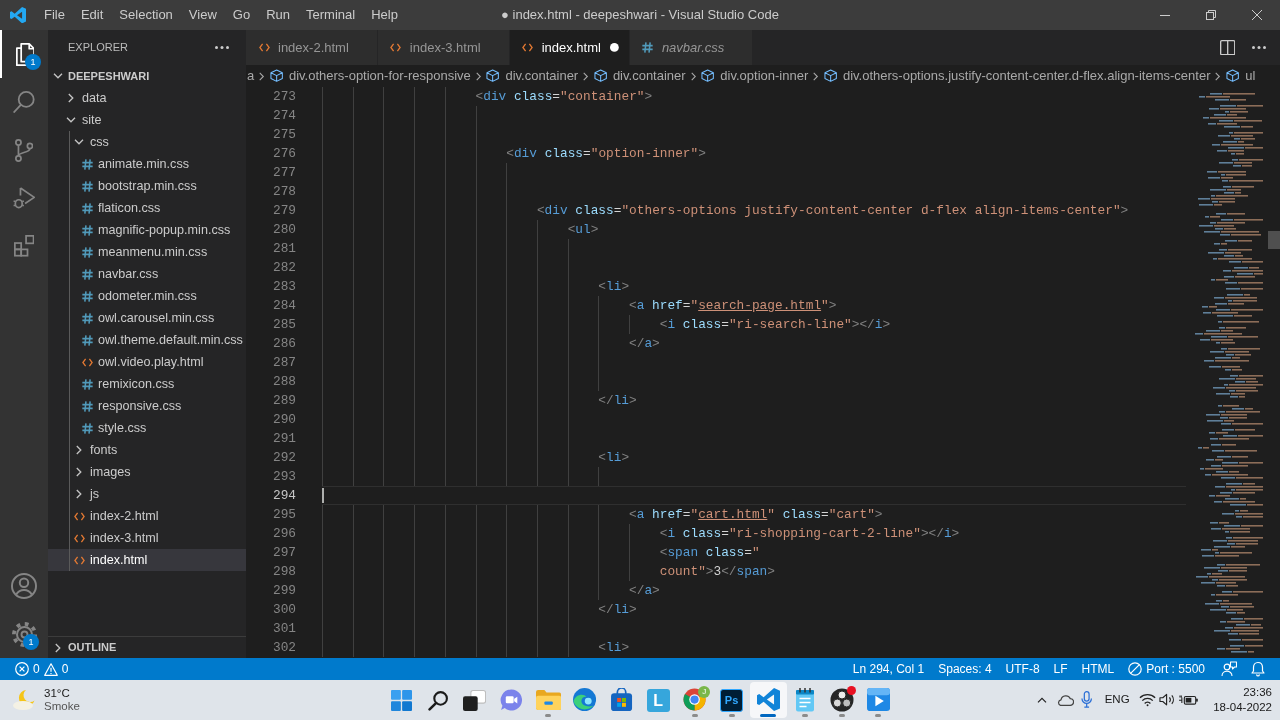 The width and height of the screenshot is (1280, 720). I want to click on menu-item: Terminal, so click(331, 15).